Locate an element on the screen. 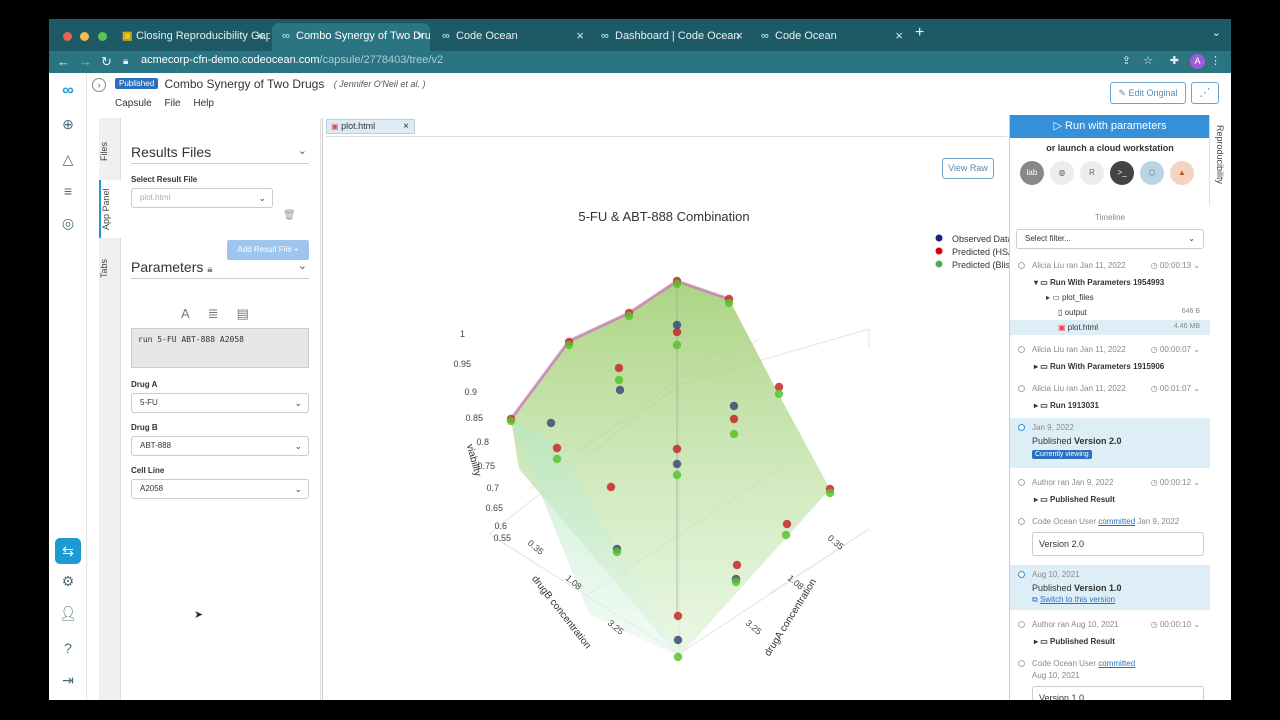 The height and width of the screenshot is (720, 1280). results-files-header: Results Files ⌄ is located at coordinates (220, 154).